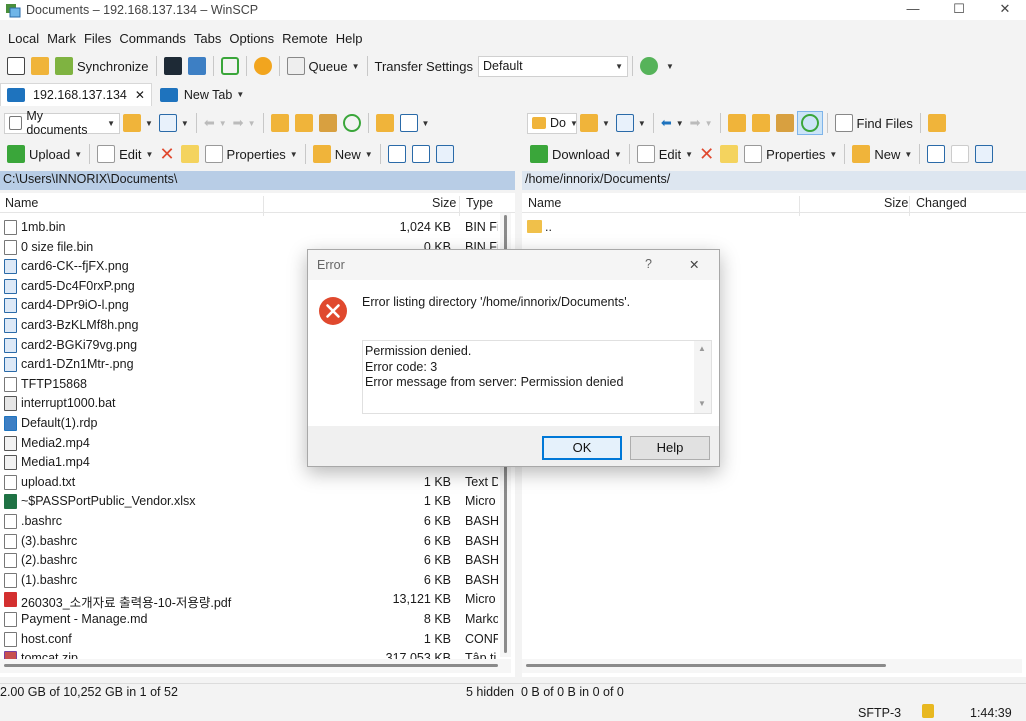  Describe the element at coordinates (706, 665) in the screenshot. I see `remote-hscroll-thumb` at that location.